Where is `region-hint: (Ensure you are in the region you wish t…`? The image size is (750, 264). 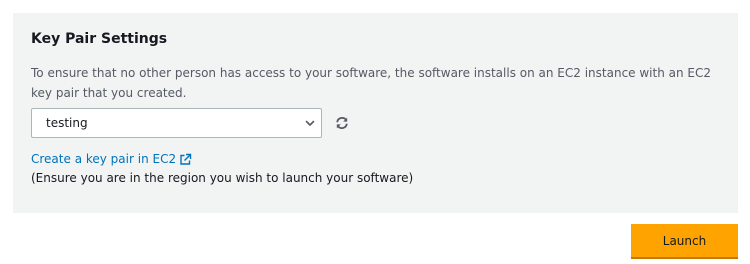 region-hint: (Ensure you are in the region you wish t… is located at coordinates (222, 178).